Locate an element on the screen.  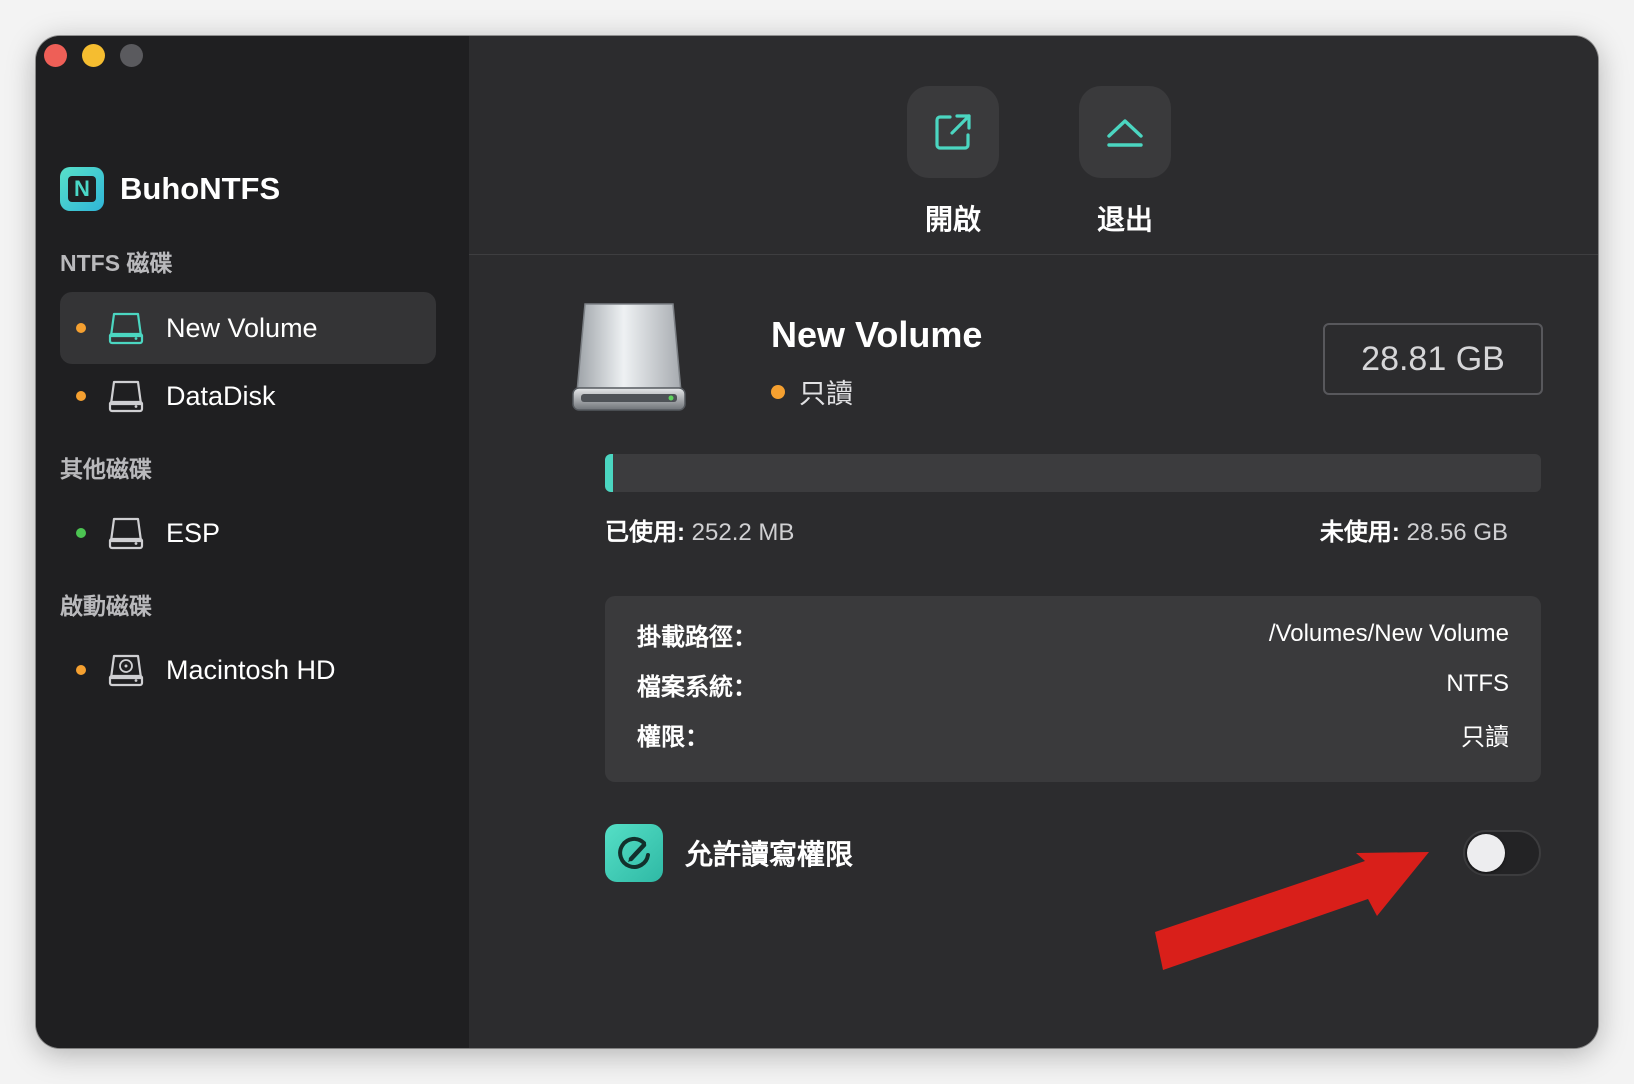
section-label-ntfs: NTFS 磁碟 is located at coordinates (116, 263).